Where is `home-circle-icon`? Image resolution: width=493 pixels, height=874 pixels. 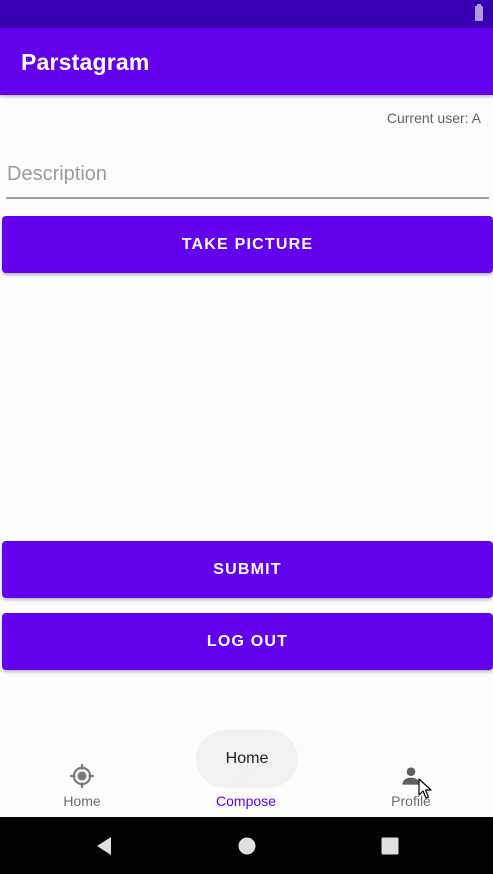
home-circle-icon is located at coordinates (247, 846).